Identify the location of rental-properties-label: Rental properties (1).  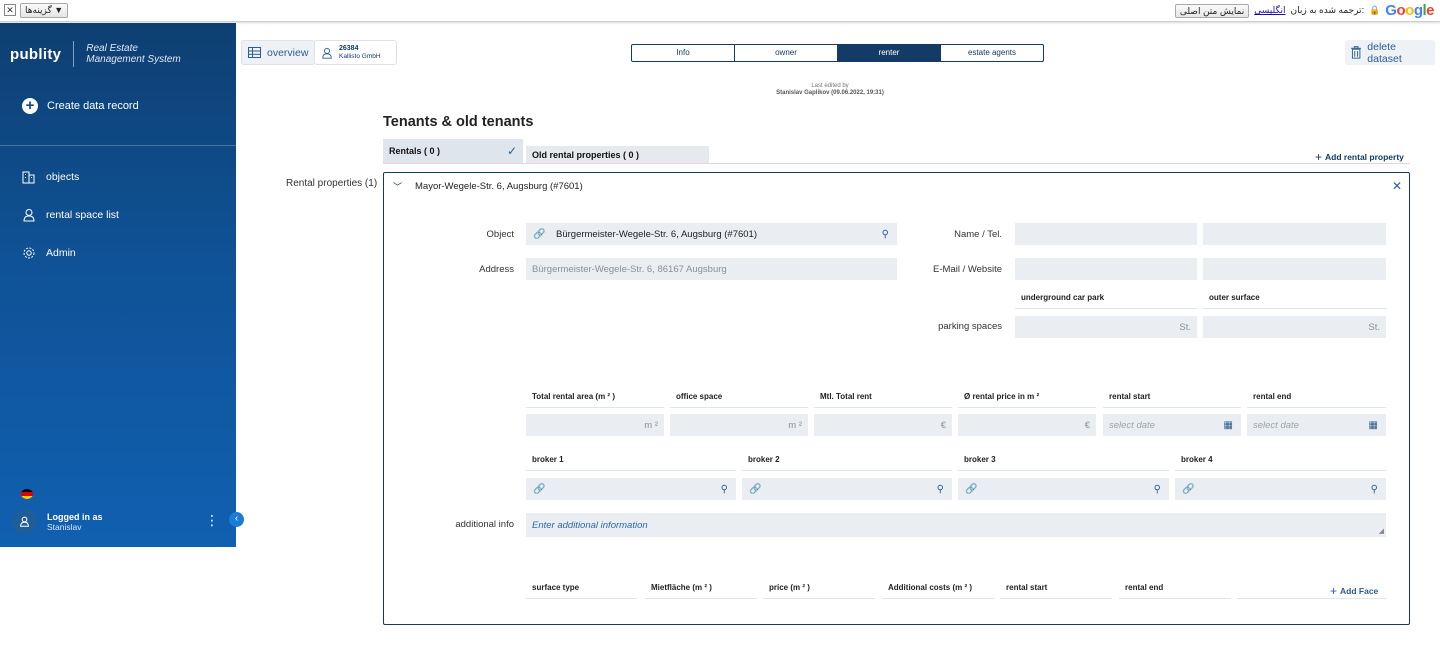
(332, 183).